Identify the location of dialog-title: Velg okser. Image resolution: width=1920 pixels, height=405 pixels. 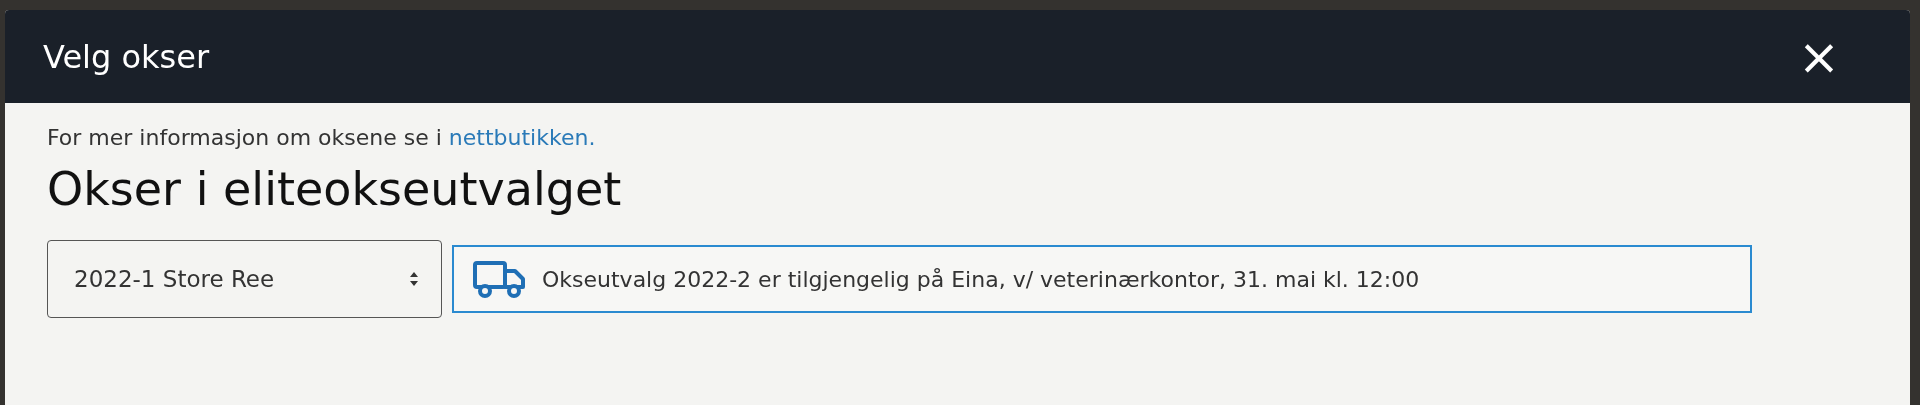
(126, 56).